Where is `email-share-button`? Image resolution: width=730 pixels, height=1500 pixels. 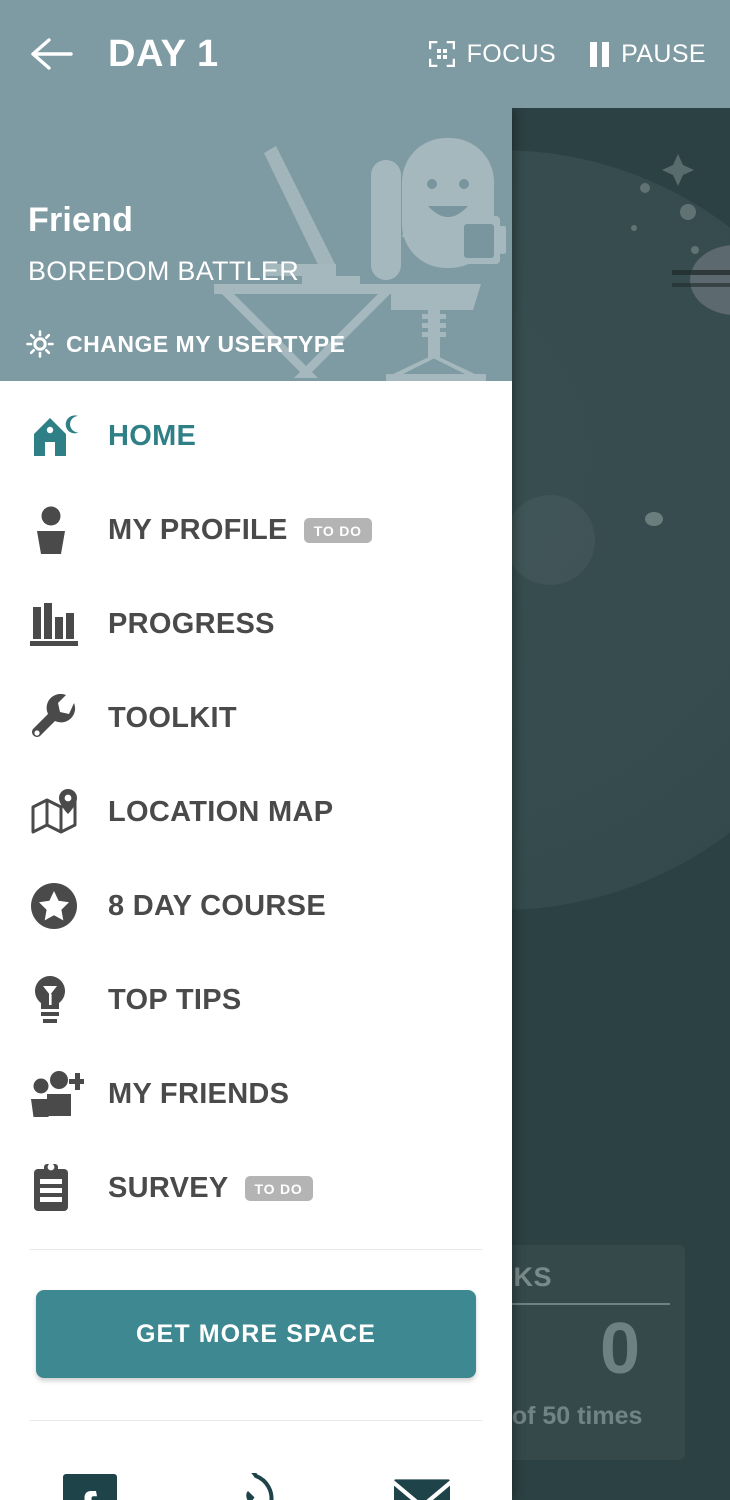
email-share-button is located at coordinates (422, 1486).